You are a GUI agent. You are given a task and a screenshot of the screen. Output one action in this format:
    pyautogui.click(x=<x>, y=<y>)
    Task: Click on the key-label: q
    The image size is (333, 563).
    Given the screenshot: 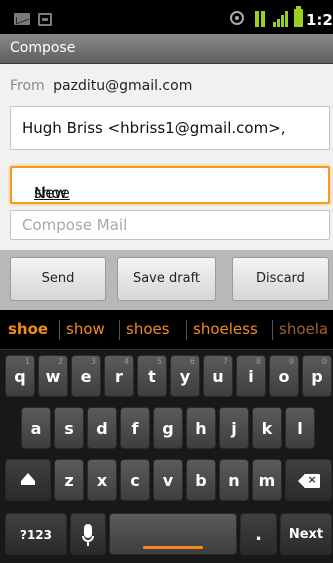 What is the action you would take?
    pyautogui.click(x=20, y=376)
    